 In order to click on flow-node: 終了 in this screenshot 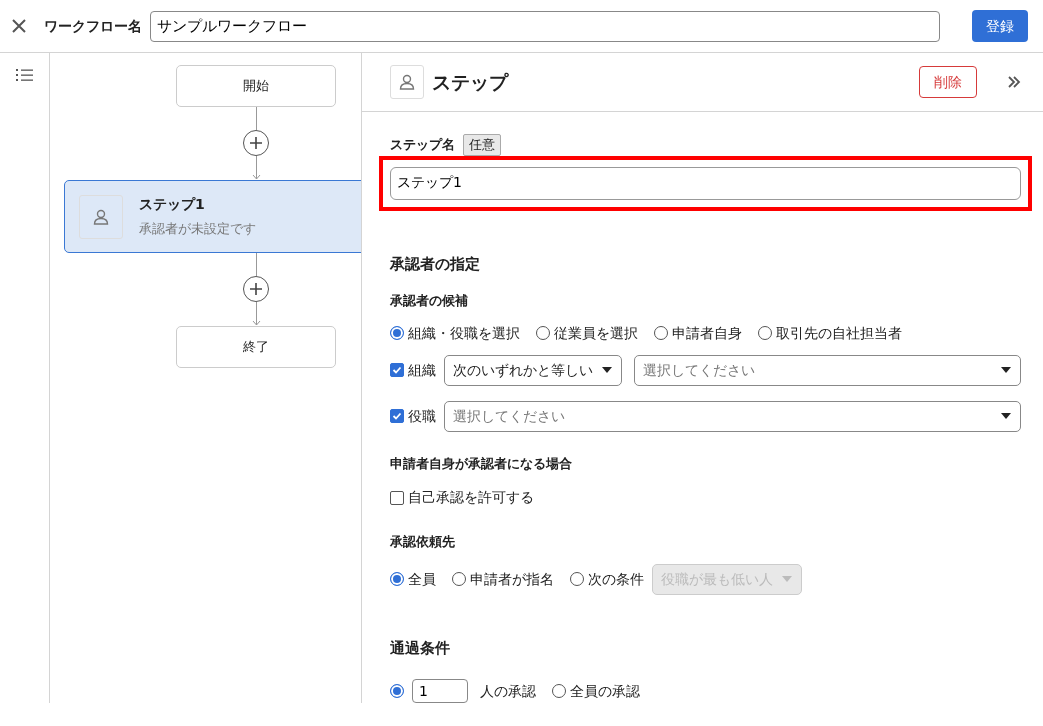, I will do `click(256, 347)`.